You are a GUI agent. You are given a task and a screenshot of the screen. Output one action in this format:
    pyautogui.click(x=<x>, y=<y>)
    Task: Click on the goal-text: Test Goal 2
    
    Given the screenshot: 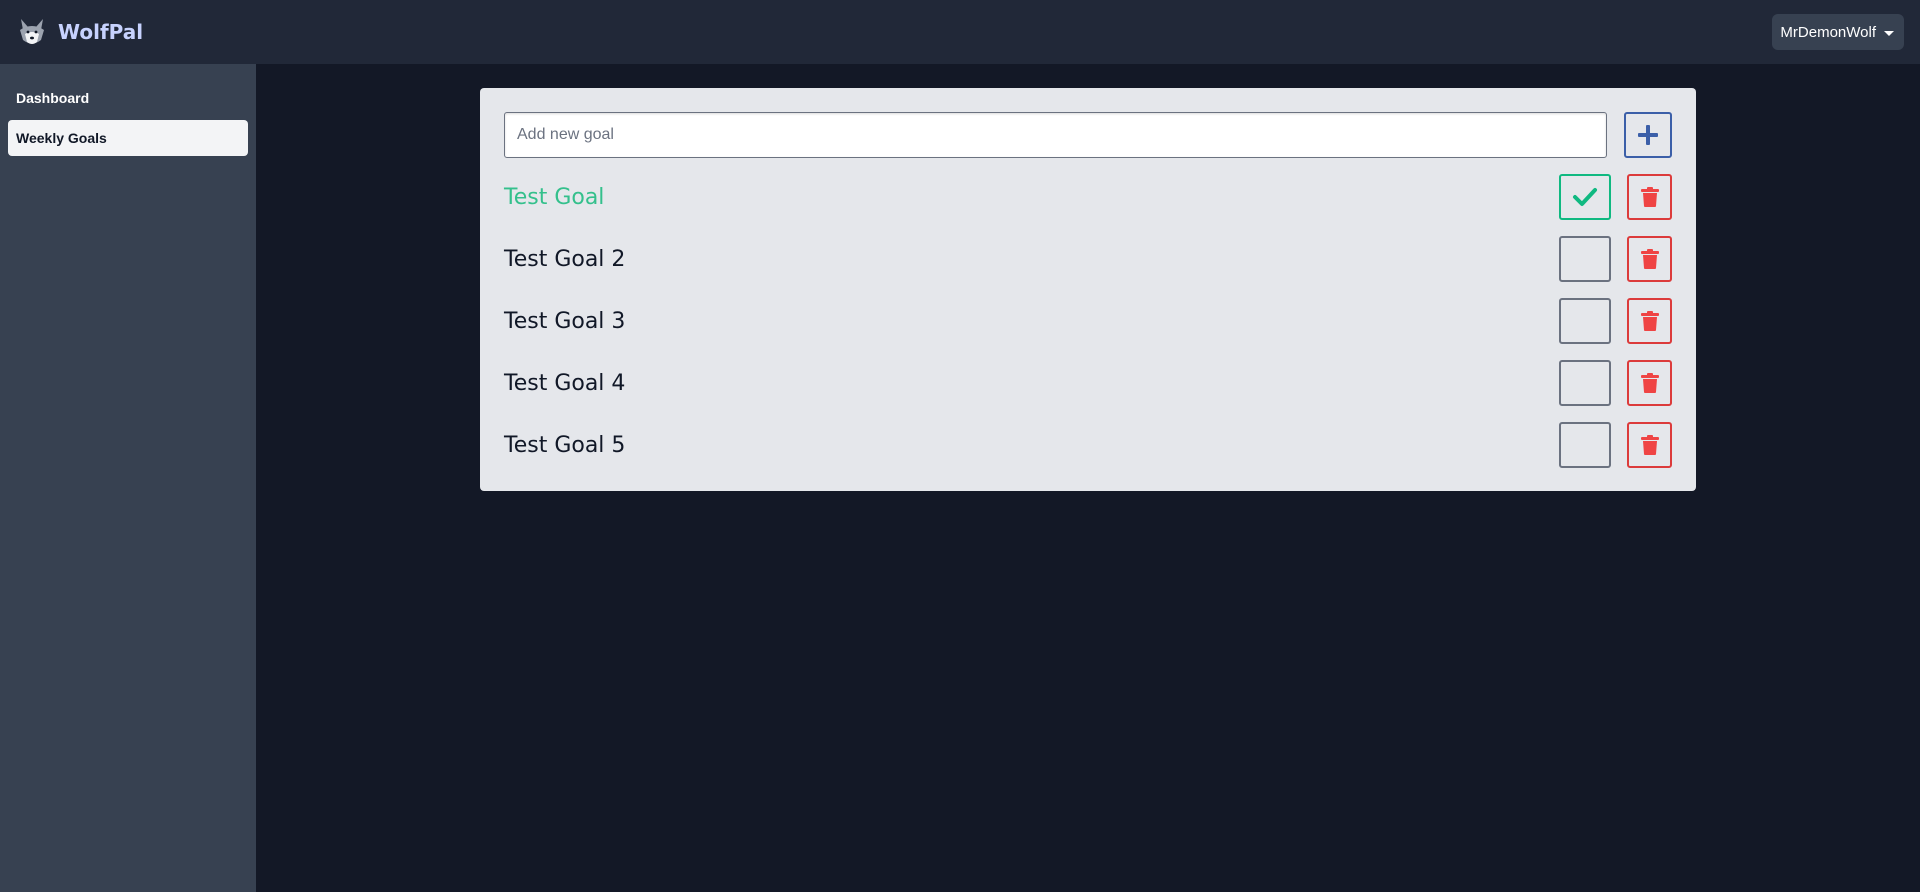 What is the action you would take?
    pyautogui.click(x=565, y=259)
    